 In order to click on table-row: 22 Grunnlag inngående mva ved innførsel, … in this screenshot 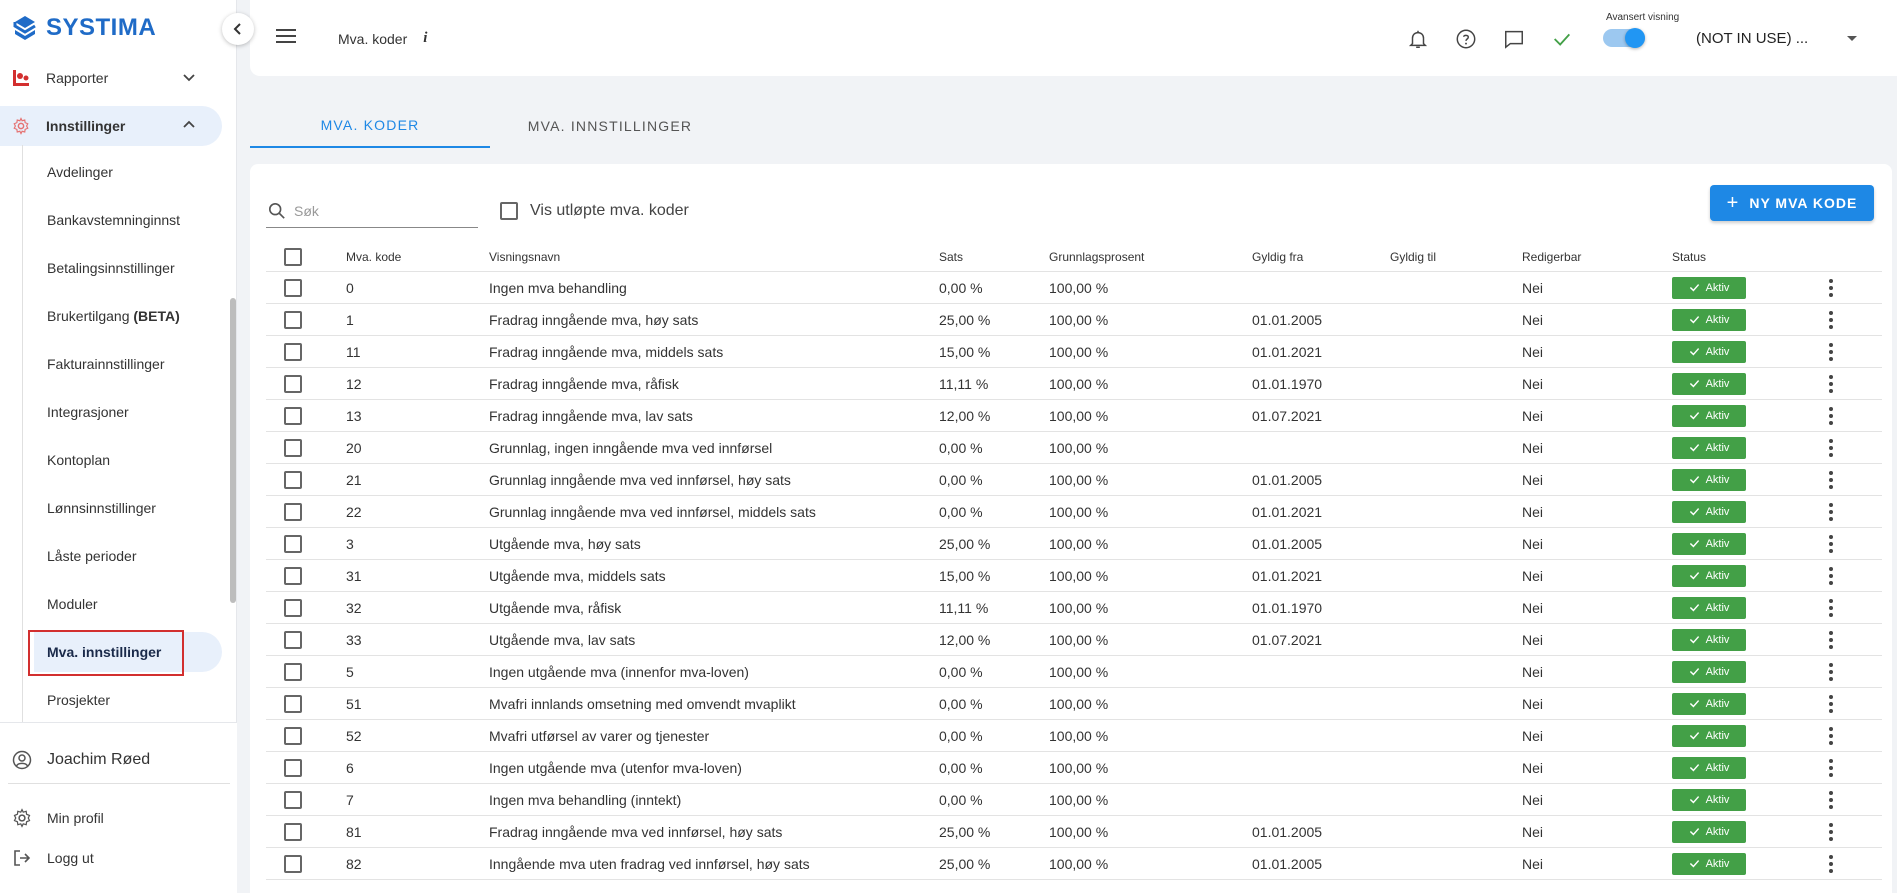, I will do `click(1074, 512)`.